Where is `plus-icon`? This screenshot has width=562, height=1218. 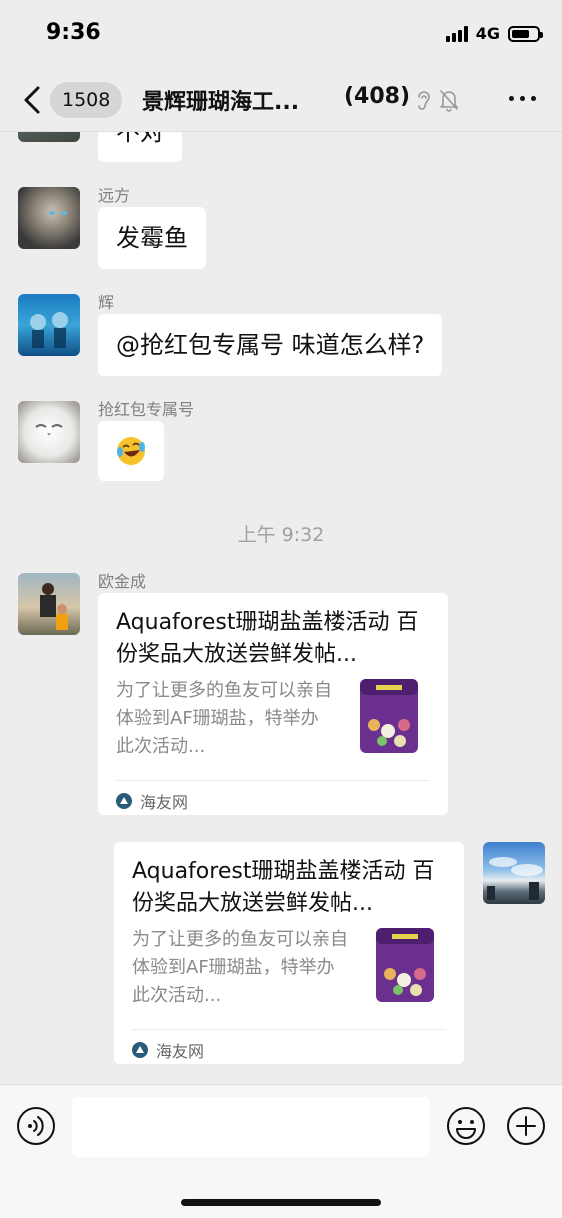 plus-icon is located at coordinates (526, 1126).